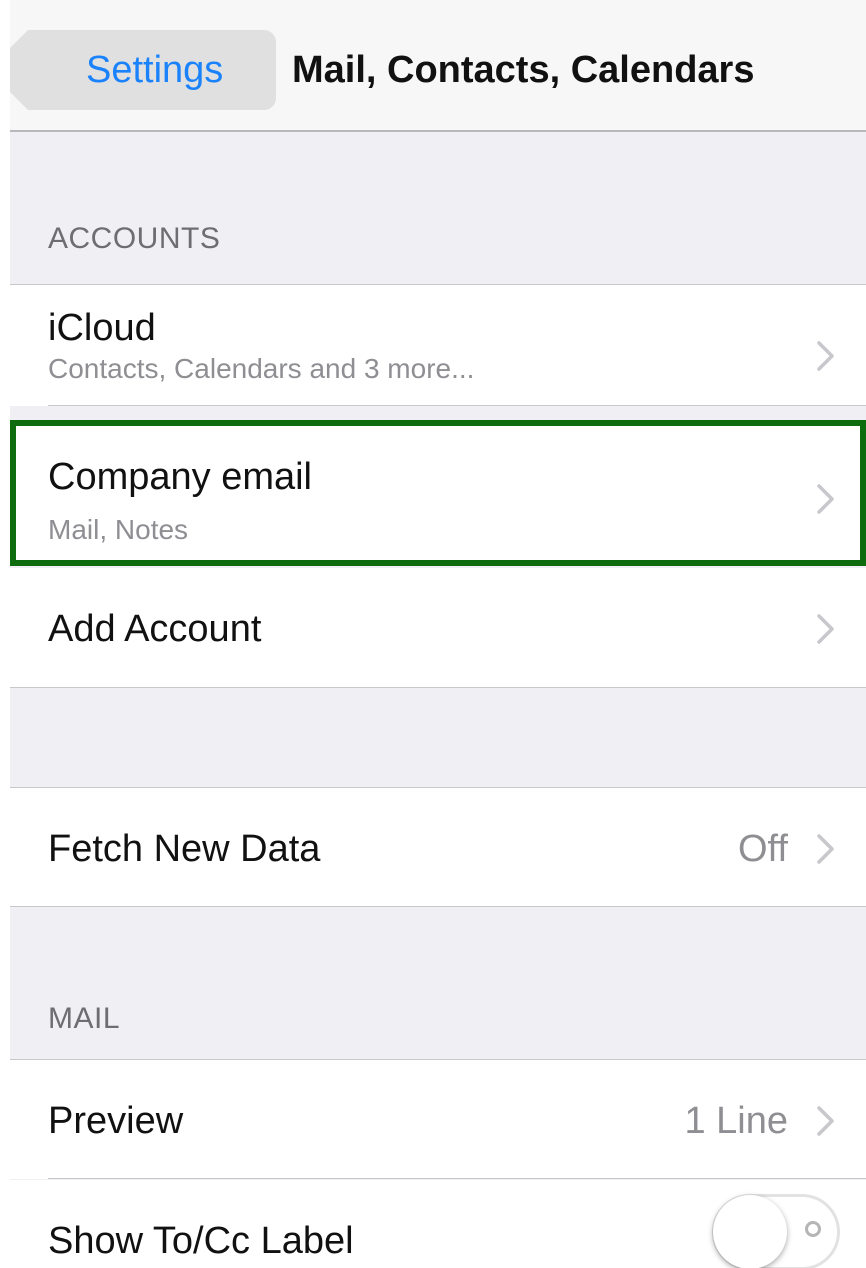 The height and width of the screenshot is (1268, 866). I want to click on back-button-label: Settings, so click(155, 70).